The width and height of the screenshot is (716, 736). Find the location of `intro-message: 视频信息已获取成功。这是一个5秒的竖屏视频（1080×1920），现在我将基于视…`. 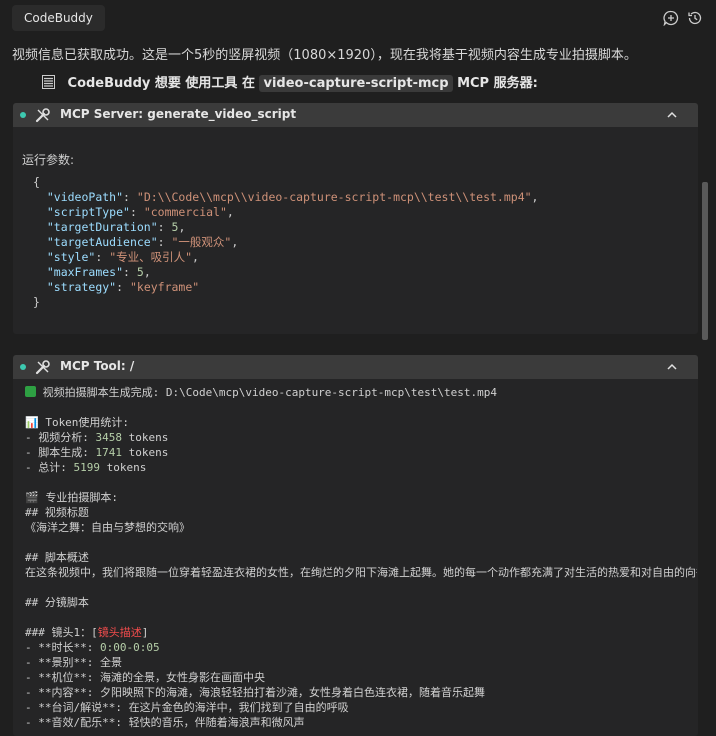

intro-message: 视频信息已获取成功。这是一个5秒的竖屏视频（1080×1920），现在我将基于视… is located at coordinates (324, 55).